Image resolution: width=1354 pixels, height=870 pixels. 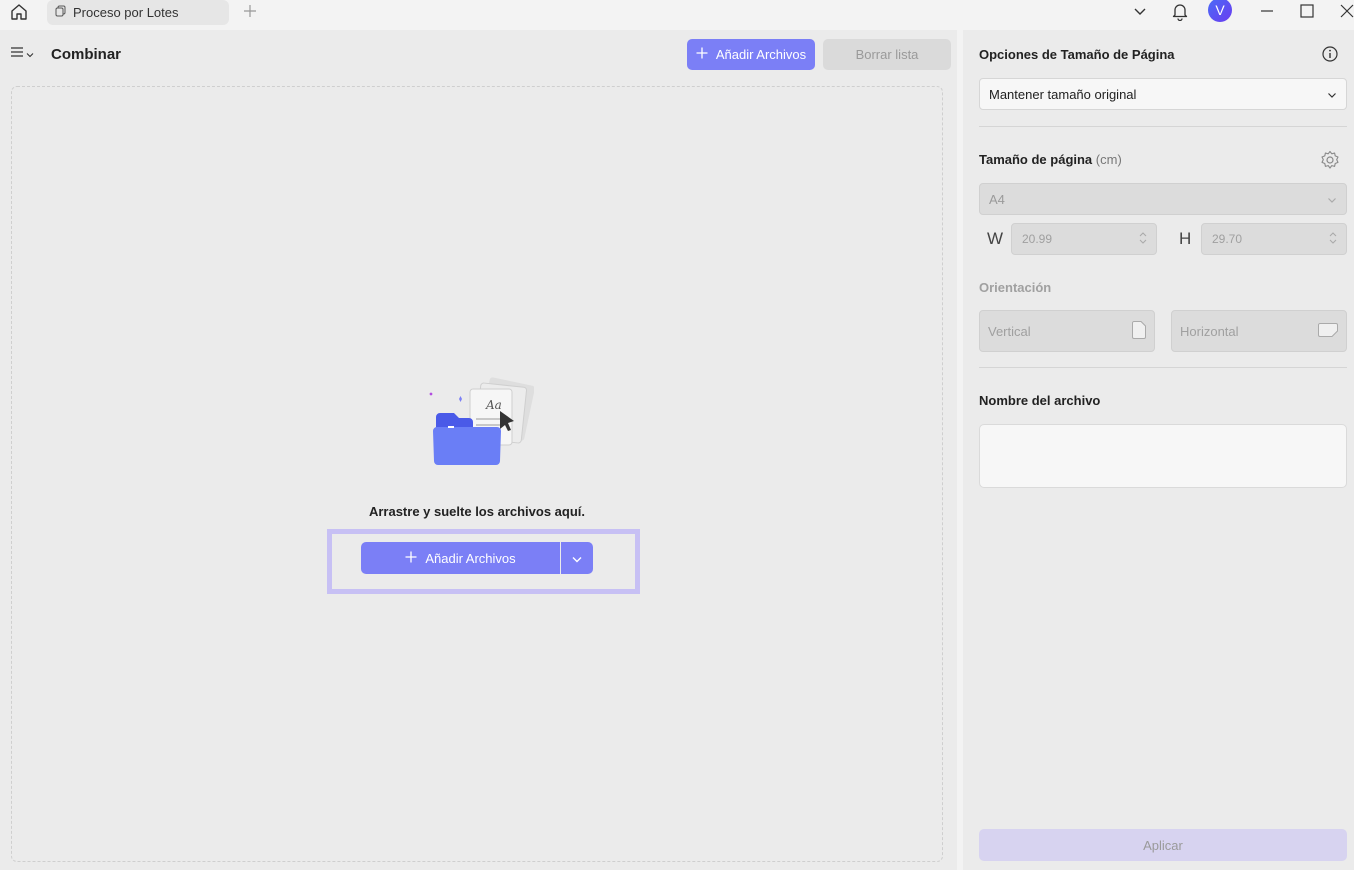 What do you see at coordinates (1108, 159) in the screenshot?
I see `page-size-unit: (cm)` at bounding box center [1108, 159].